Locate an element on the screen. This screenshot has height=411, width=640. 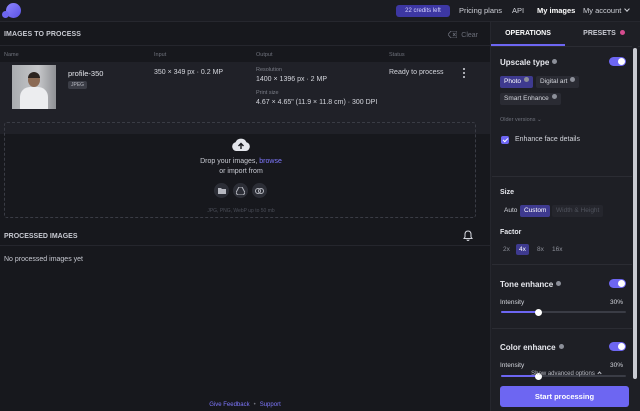
factor-4x: 4x is located at coordinates (522, 249).